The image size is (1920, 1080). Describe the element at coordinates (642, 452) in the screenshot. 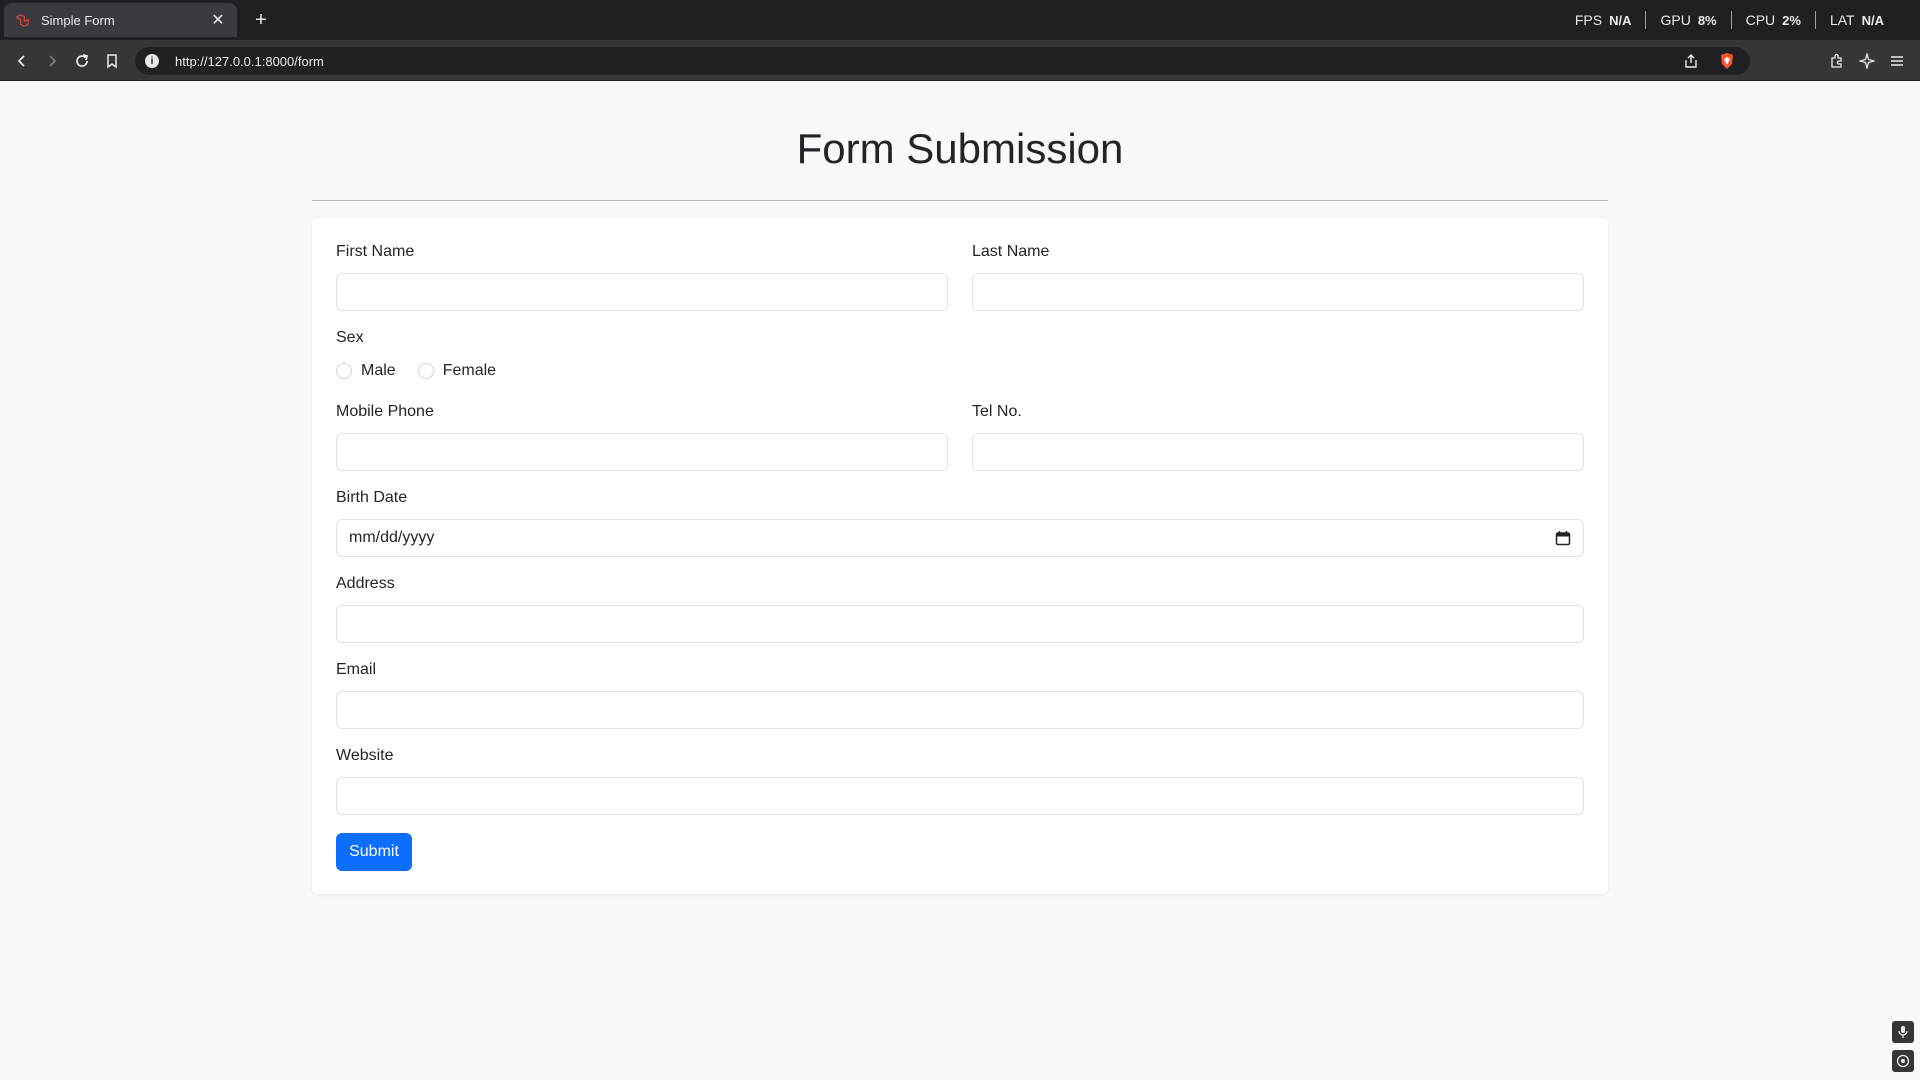

I see `mobile-phone-input` at that location.